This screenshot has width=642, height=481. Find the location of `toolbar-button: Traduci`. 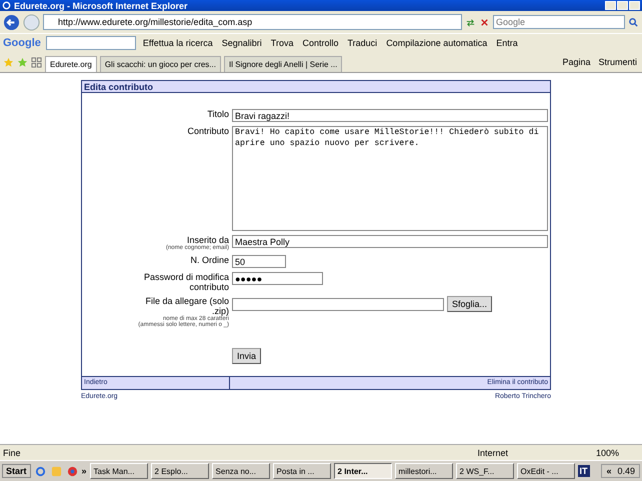

toolbar-button: Traduci is located at coordinates (363, 43).